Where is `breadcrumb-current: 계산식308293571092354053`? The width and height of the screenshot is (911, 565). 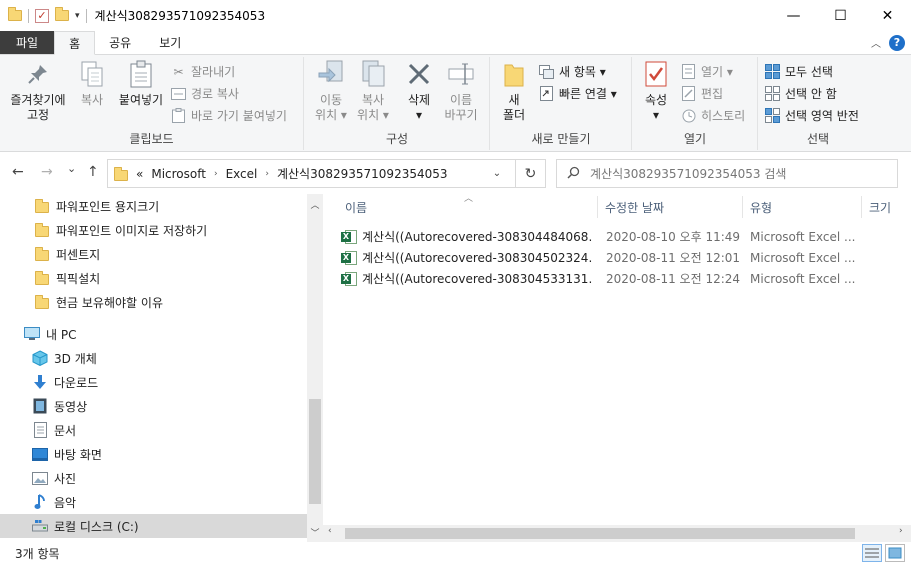 breadcrumb-current: 계산식308293571092354053 is located at coordinates (362, 173).